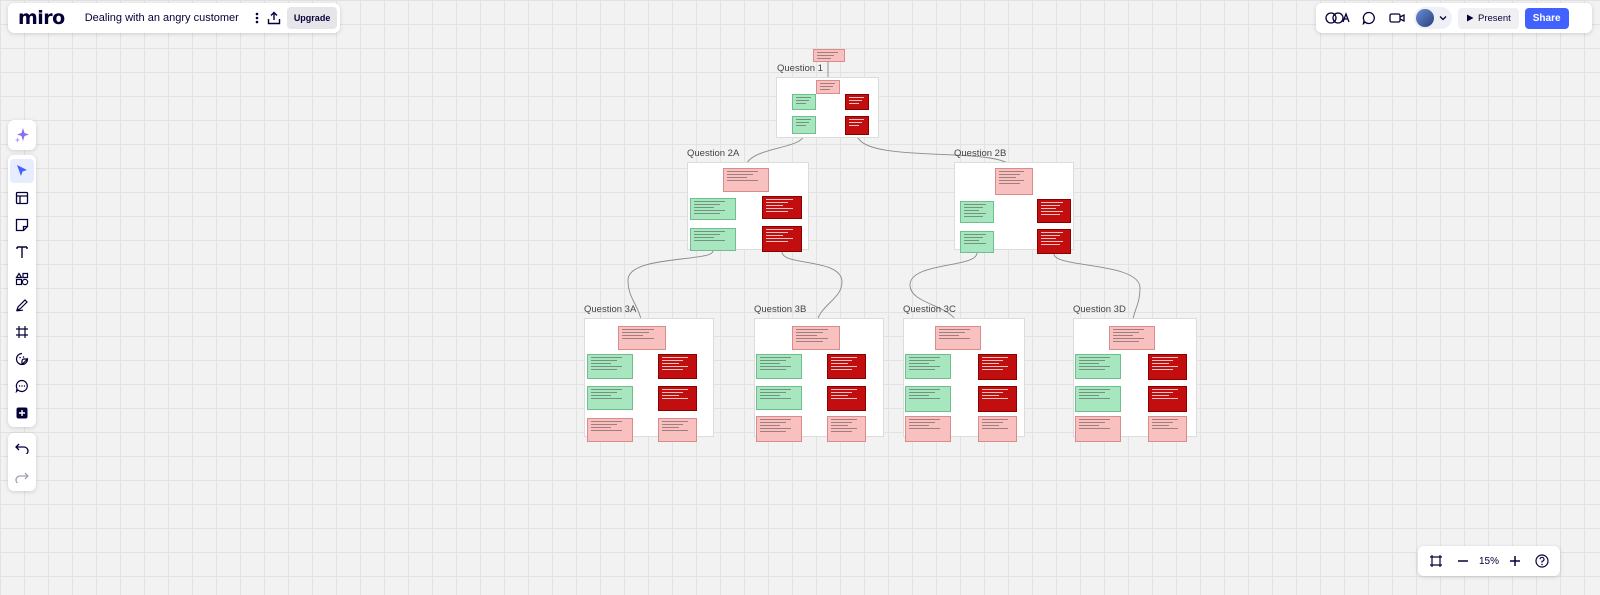  What do you see at coordinates (22, 135) in the screenshot?
I see `ai-assist-button` at bounding box center [22, 135].